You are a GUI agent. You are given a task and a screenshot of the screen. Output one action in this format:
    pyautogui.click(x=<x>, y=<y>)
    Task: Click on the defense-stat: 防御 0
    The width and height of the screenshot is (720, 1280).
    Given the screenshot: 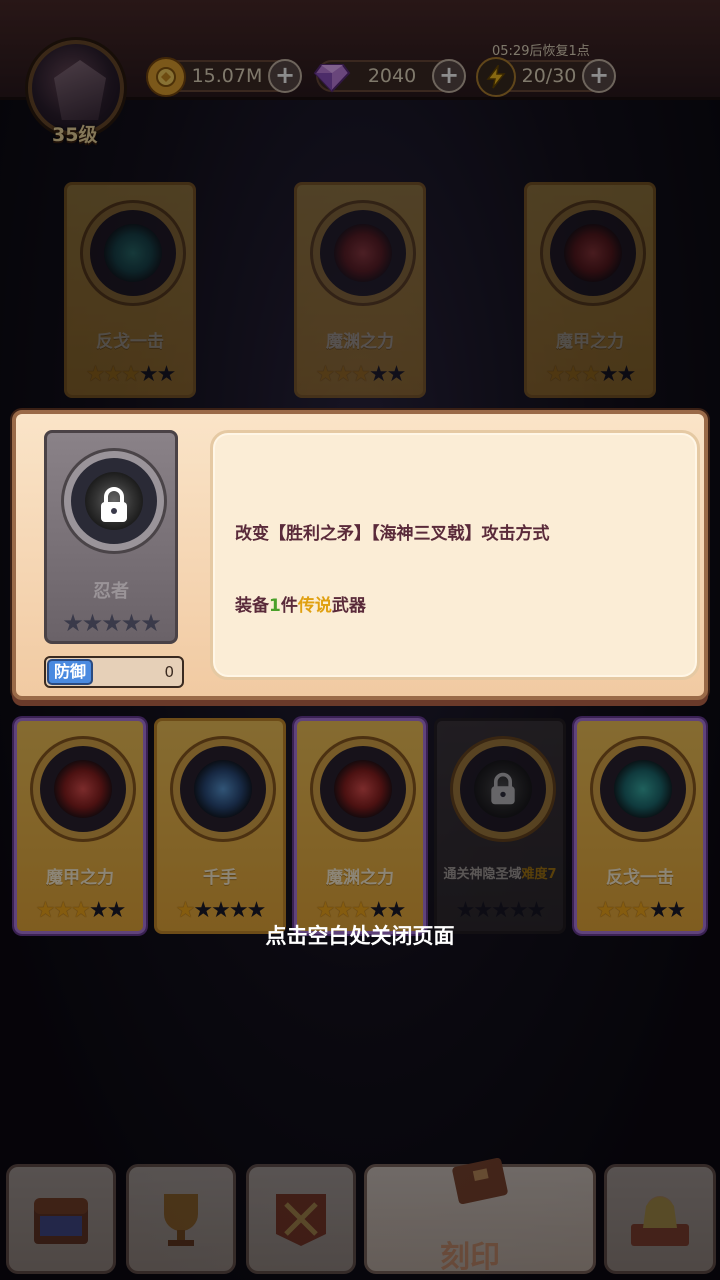 What is the action you would take?
    pyautogui.click(x=114, y=672)
    